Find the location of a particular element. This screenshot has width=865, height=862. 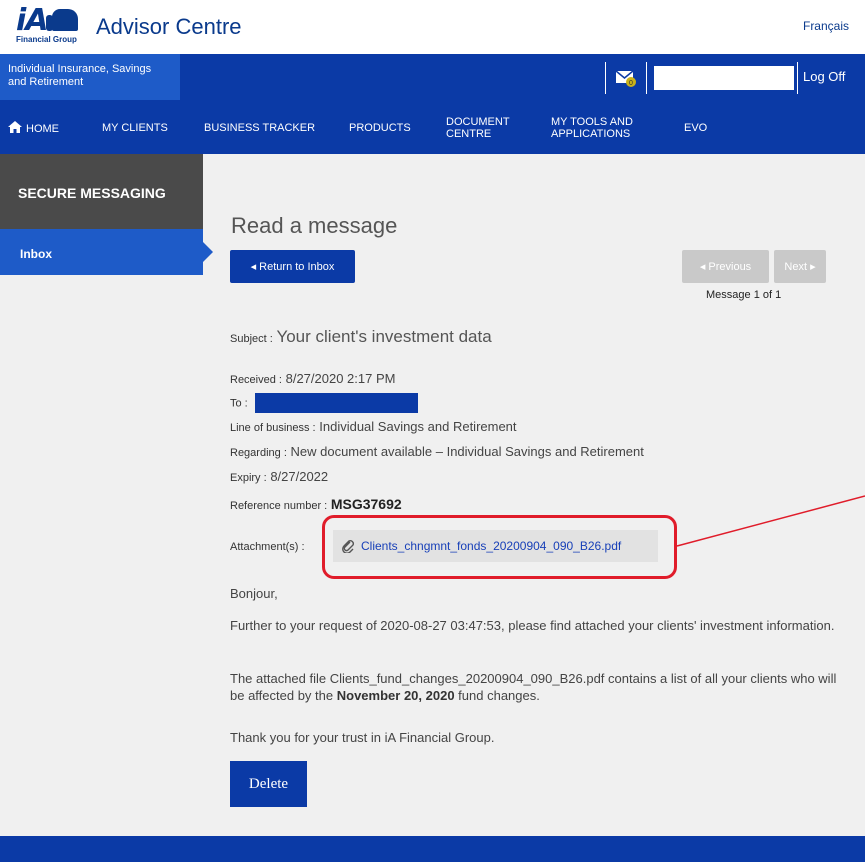

lob-value: Individual Savings and Retirement is located at coordinates (418, 426).